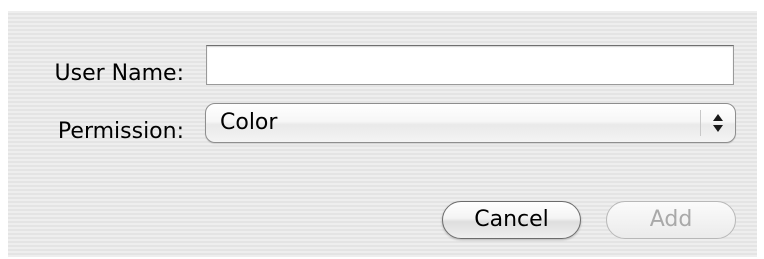  I want to click on user-name-field, so click(470, 65).